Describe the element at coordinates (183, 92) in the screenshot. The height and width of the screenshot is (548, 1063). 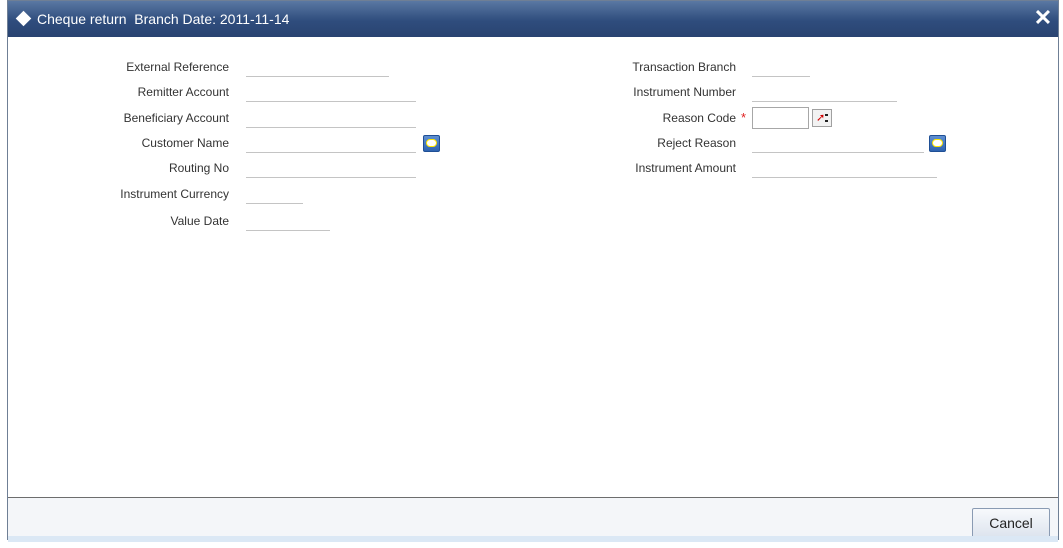
I see `remitter-account-label: Remitter Account` at that location.